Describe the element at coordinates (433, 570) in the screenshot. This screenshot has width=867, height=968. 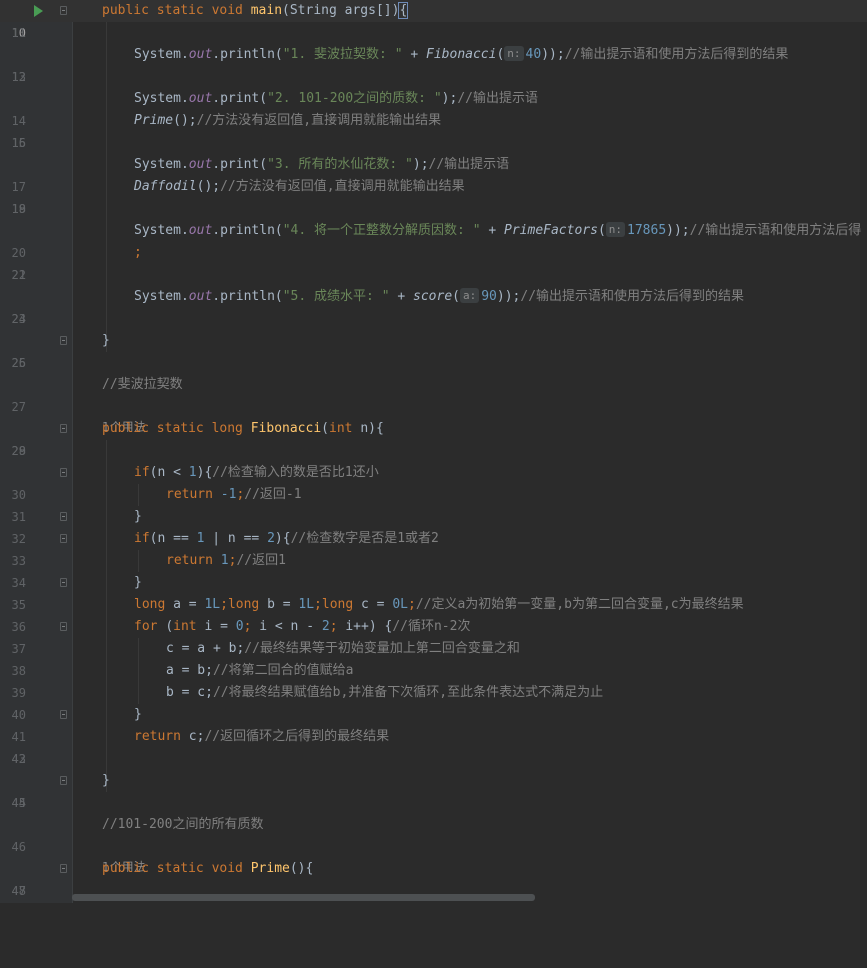
I see `code-line: 34 return 1;//返回1` at that location.